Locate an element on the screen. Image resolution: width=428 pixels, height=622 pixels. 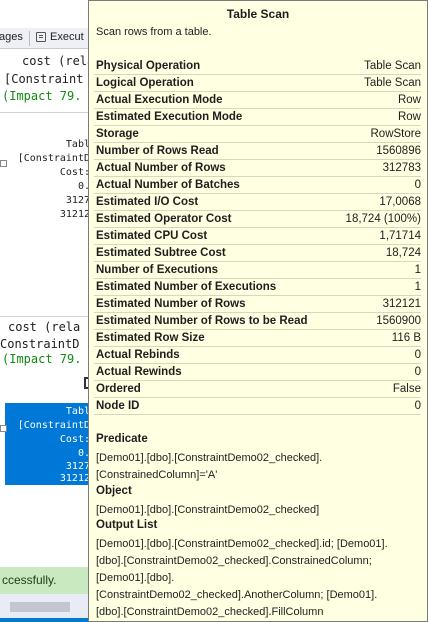
property-row: Estimated I/O Cost 17,0068 is located at coordinates (257, 202).